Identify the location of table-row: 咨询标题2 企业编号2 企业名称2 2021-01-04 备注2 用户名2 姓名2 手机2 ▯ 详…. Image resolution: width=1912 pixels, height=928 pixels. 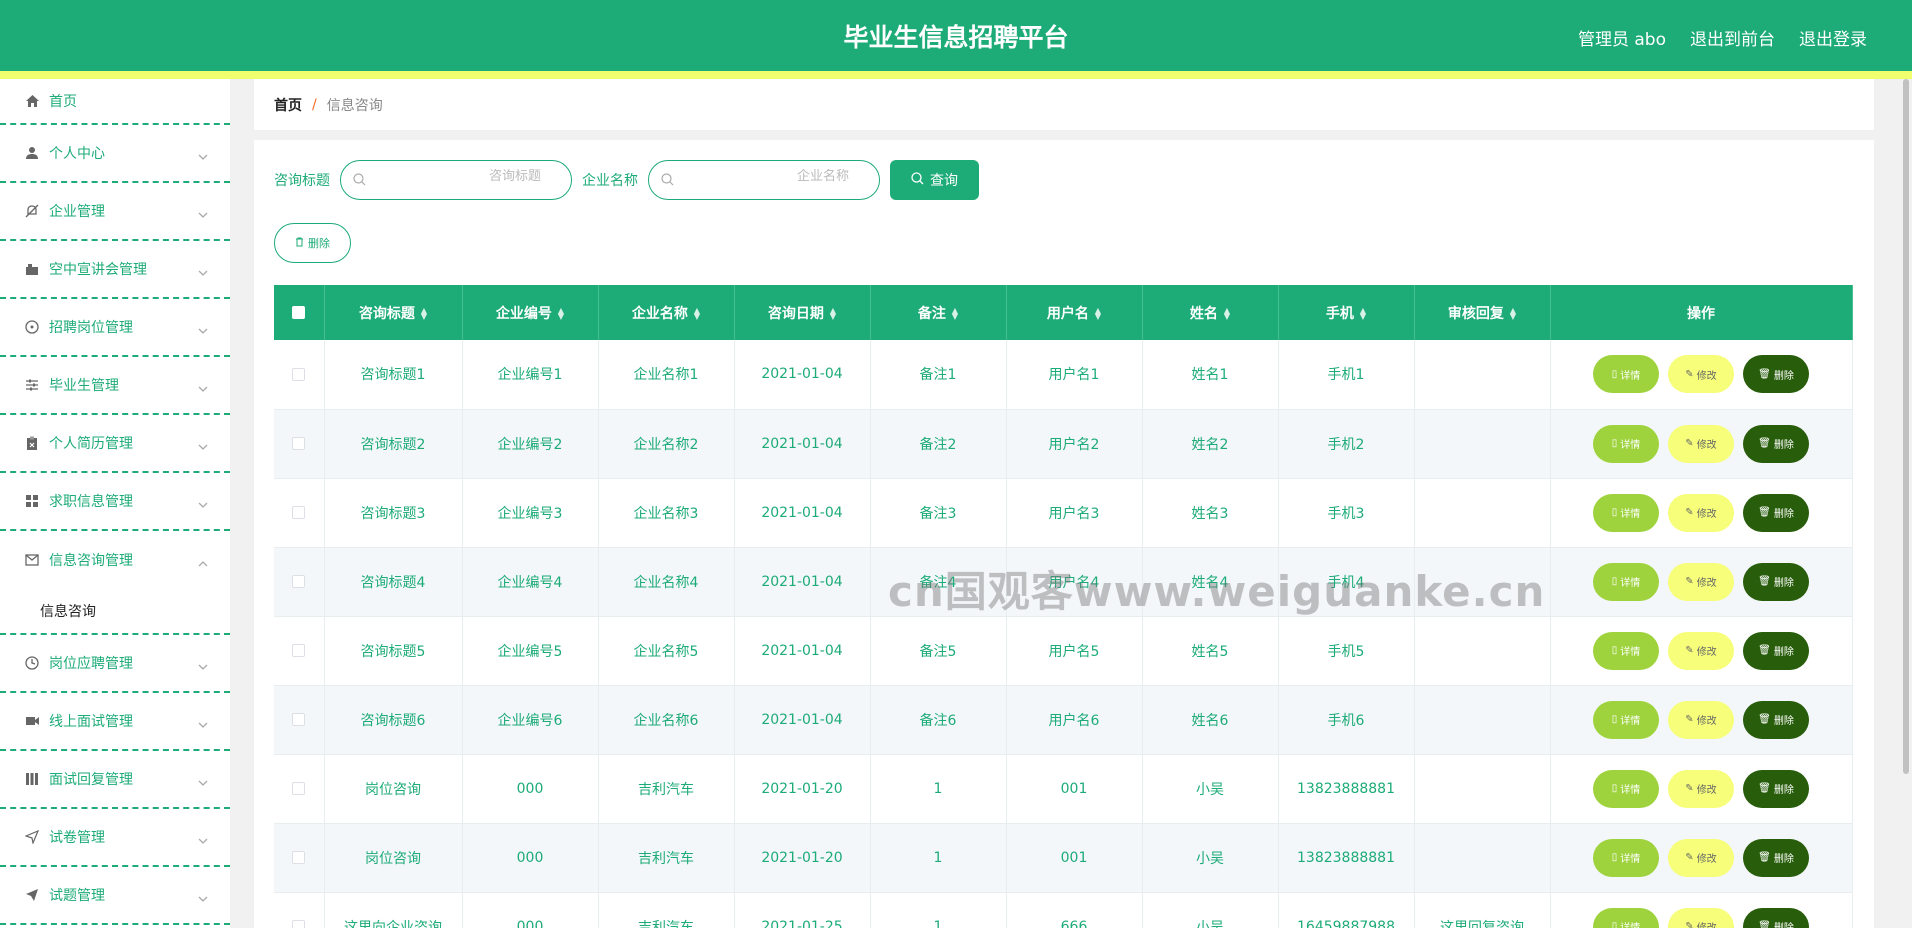
(1063, 444).